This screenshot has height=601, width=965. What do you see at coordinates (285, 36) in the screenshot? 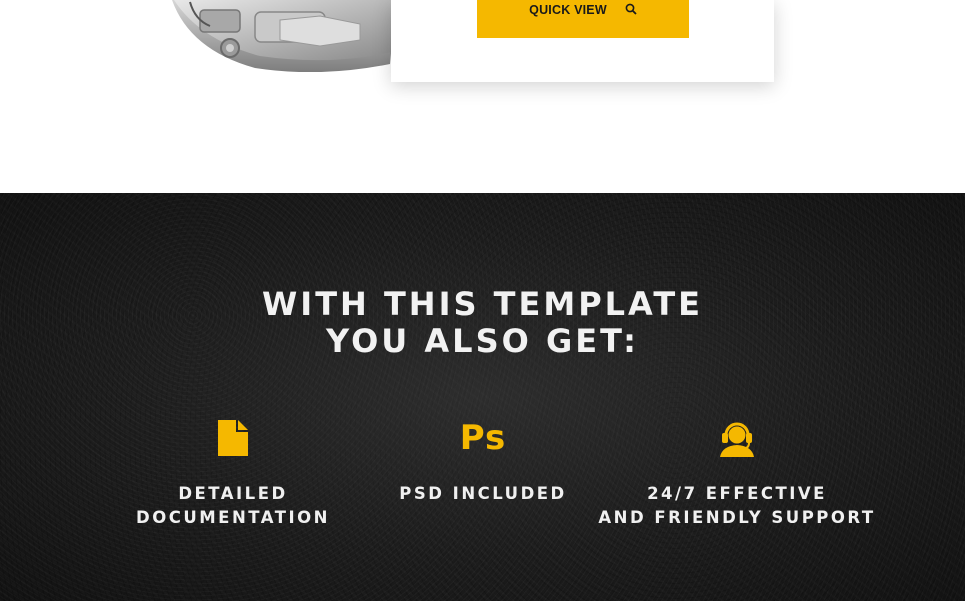
I see `router-tool-image` at bounding box center [285, 36].